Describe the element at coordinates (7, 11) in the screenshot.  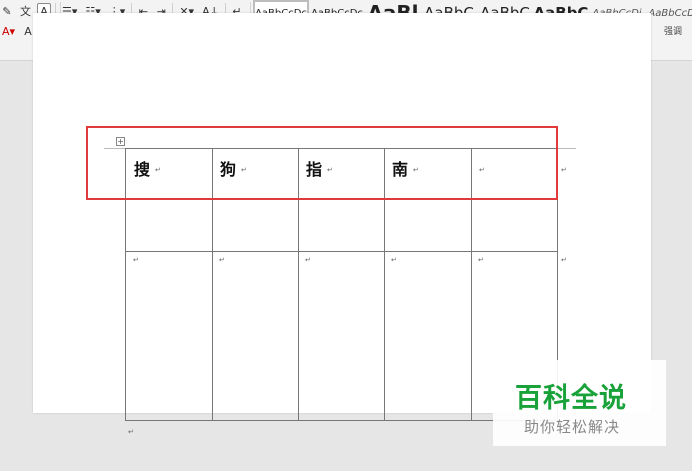
I see `highlight-pen-icon: ✎` at that location.